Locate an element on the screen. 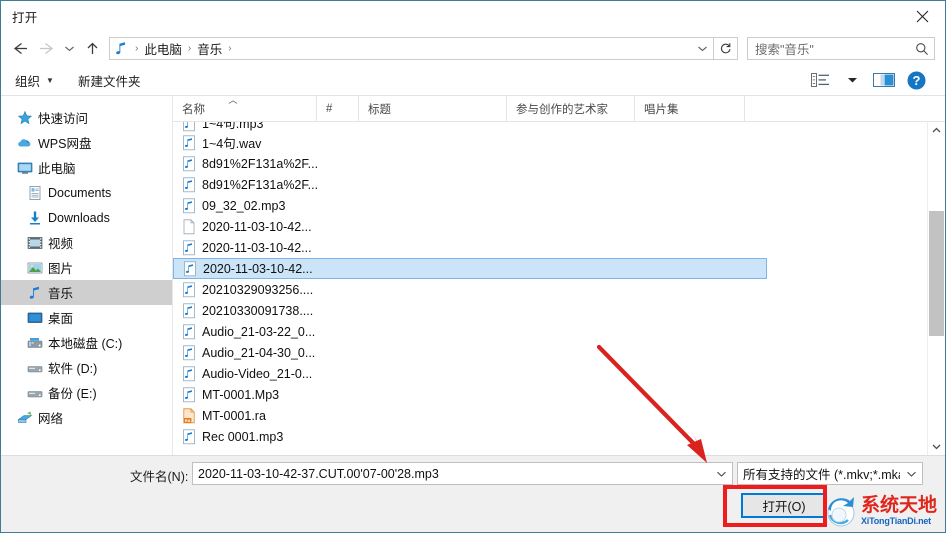  sidebar-item-6: 图片 is located at coordinates (86, 267).